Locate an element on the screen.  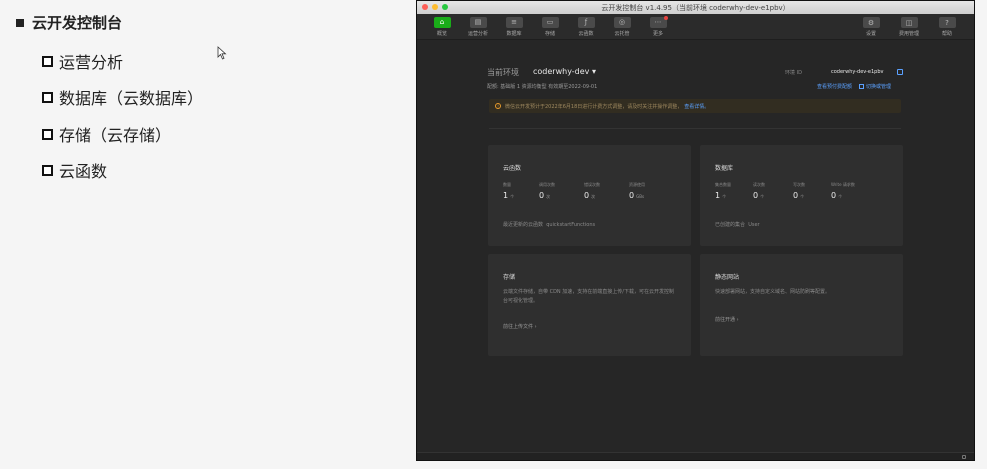
enable-website-link: 前往开通 › is located at coordinates (727, 319).